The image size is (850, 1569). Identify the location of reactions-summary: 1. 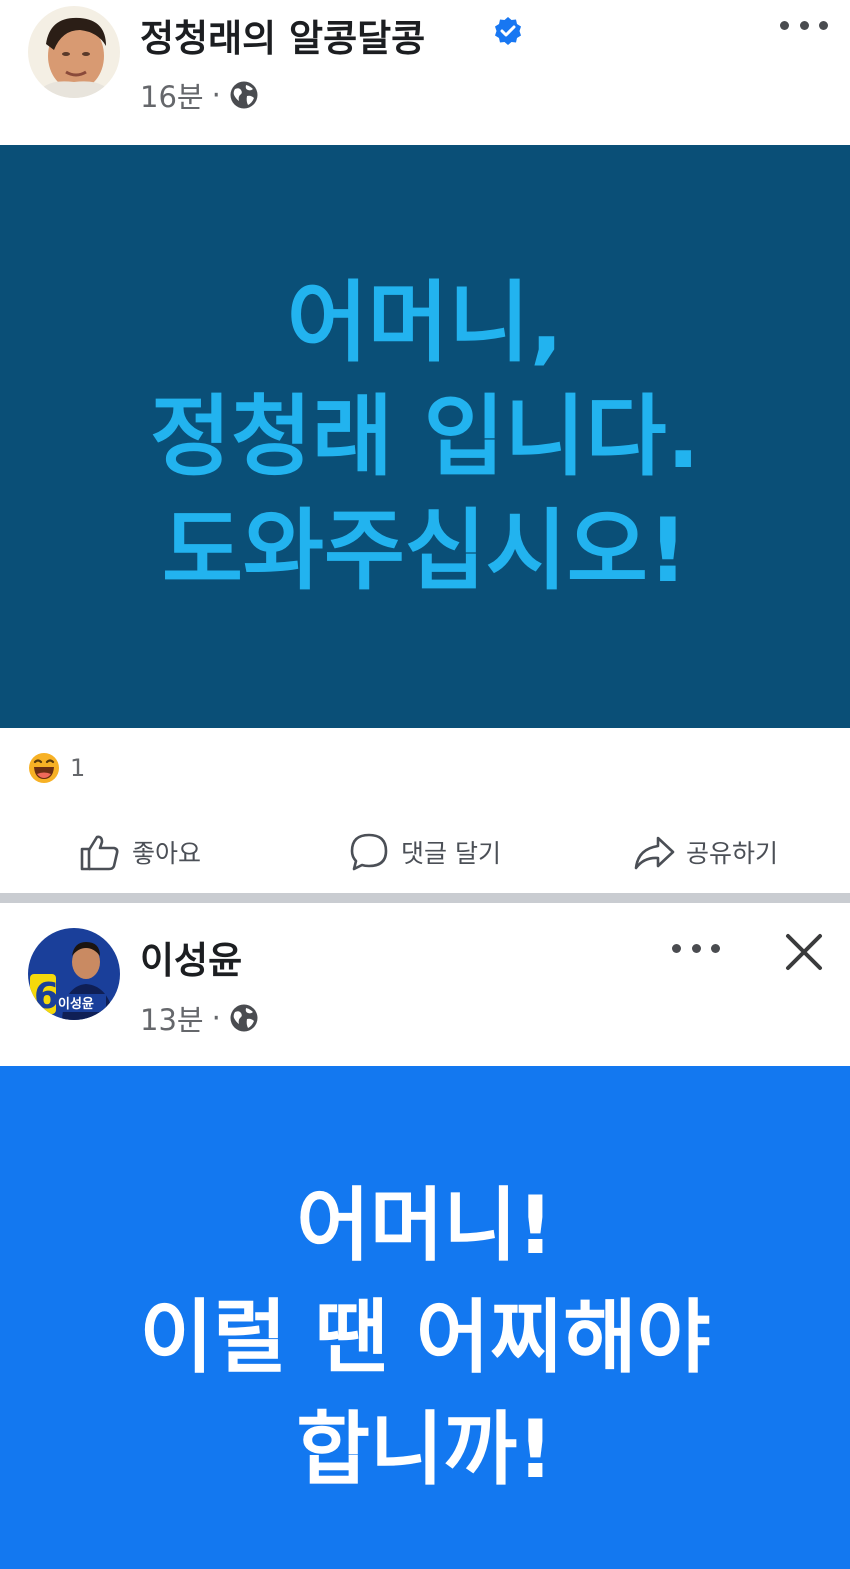
(56, 768).